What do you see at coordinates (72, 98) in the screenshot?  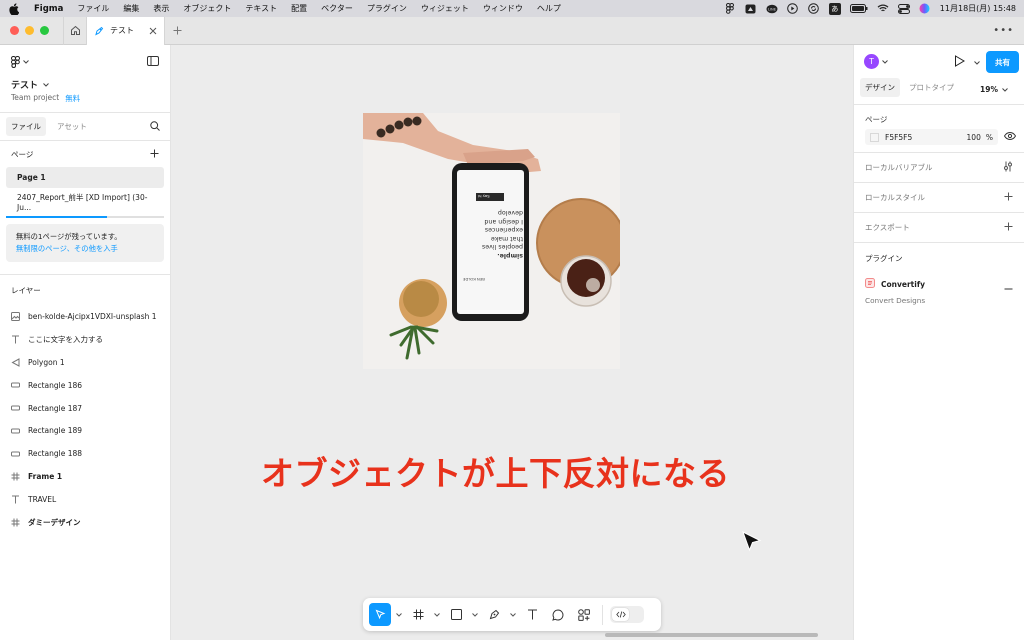 I see `plan-badge: 無料` at bounding box center [72, 98].